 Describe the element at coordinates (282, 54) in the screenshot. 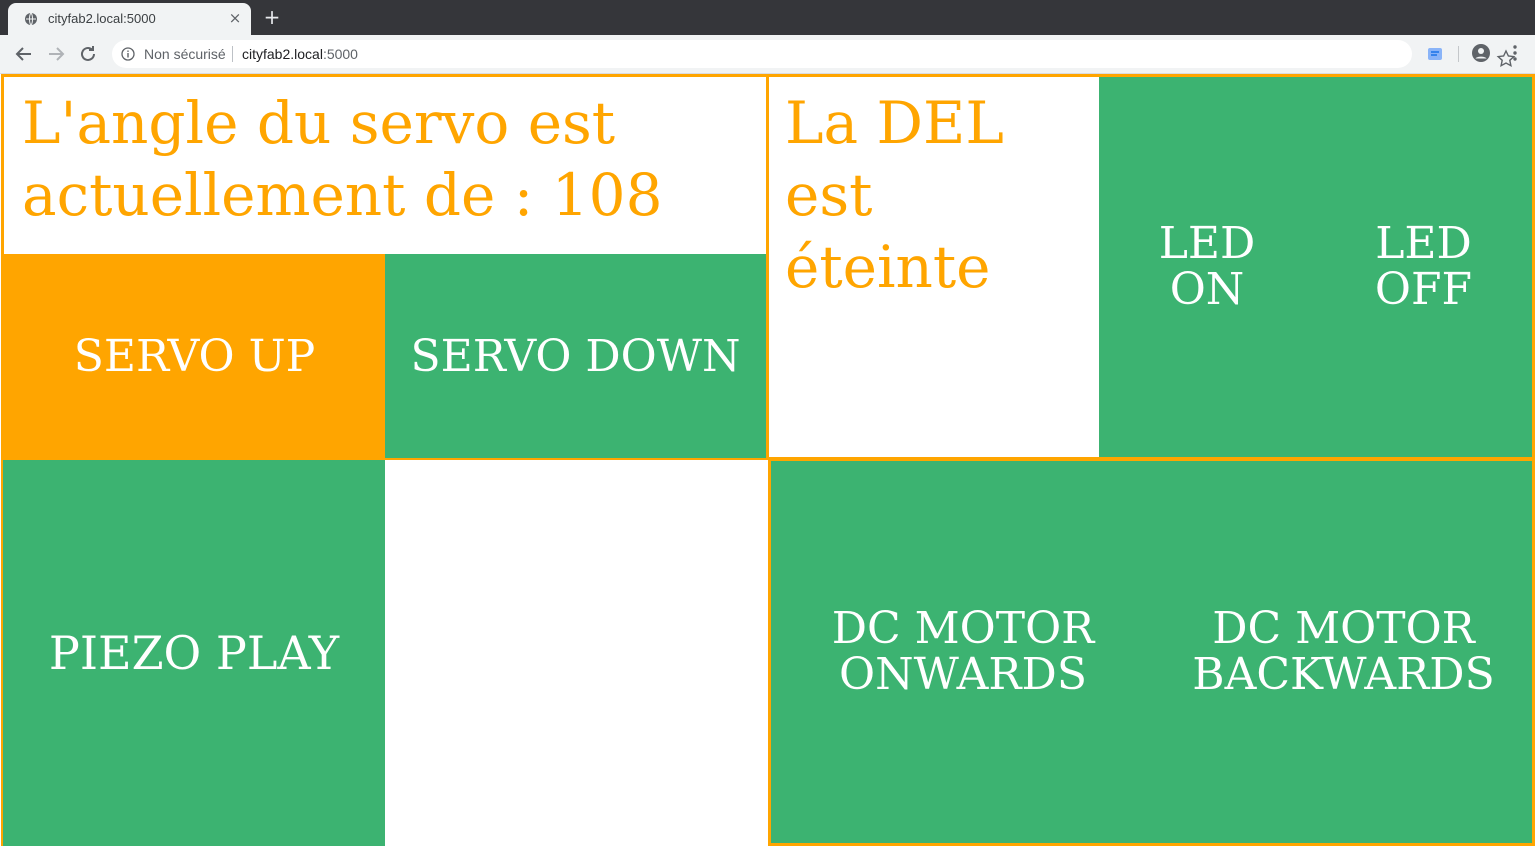

I see `url-host: cityfab2.local` at that location.